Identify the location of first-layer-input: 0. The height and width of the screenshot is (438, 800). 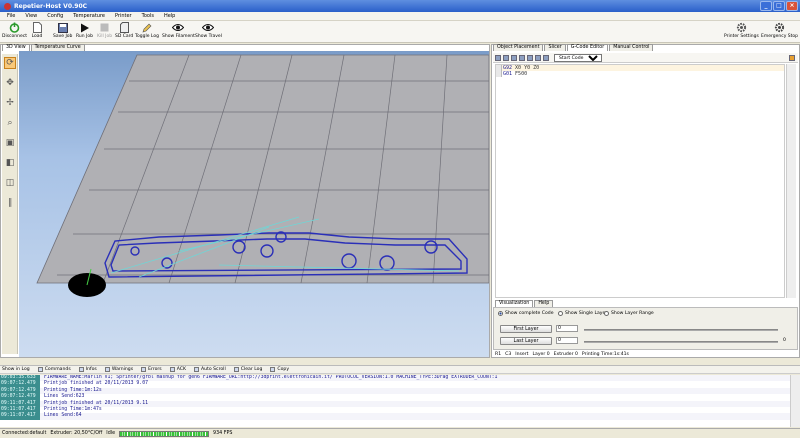
(567, 328).